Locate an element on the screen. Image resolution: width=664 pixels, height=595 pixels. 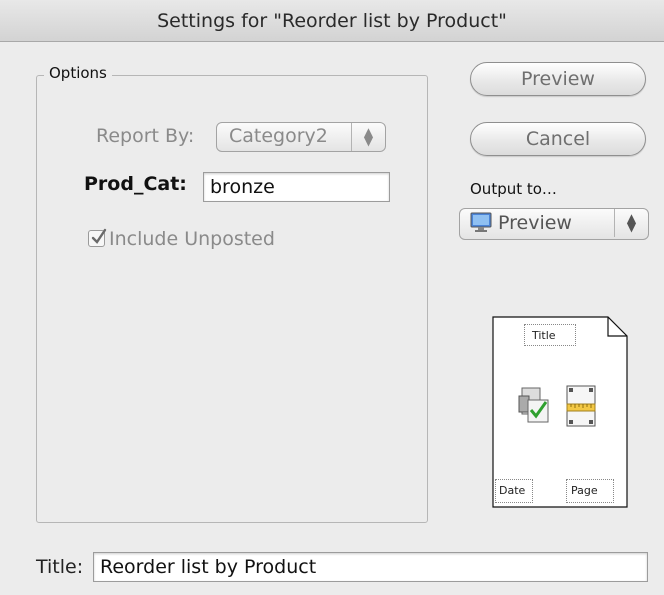
report-by-value: Category2 is located at coordinates (278, 136).